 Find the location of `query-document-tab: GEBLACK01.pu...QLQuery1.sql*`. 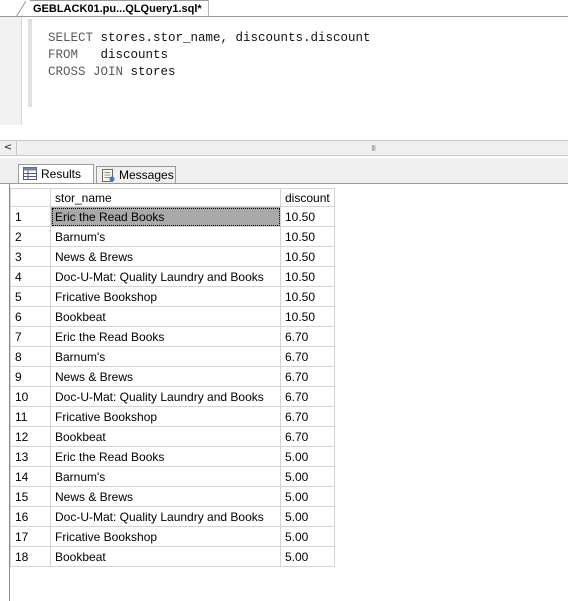

query-document-tab: GEBLACK01.pu...QLQuery1.sql* is located at coordinates (115, 8).